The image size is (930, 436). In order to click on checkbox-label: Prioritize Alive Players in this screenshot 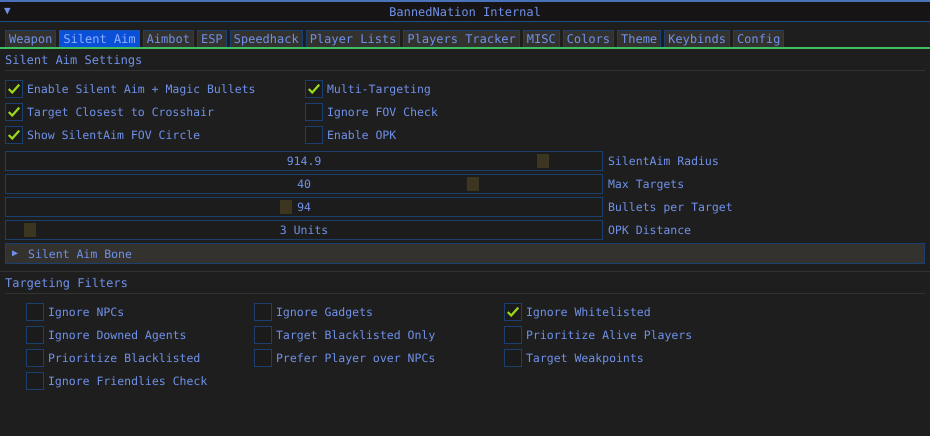, I will do `click(609, 335)`.